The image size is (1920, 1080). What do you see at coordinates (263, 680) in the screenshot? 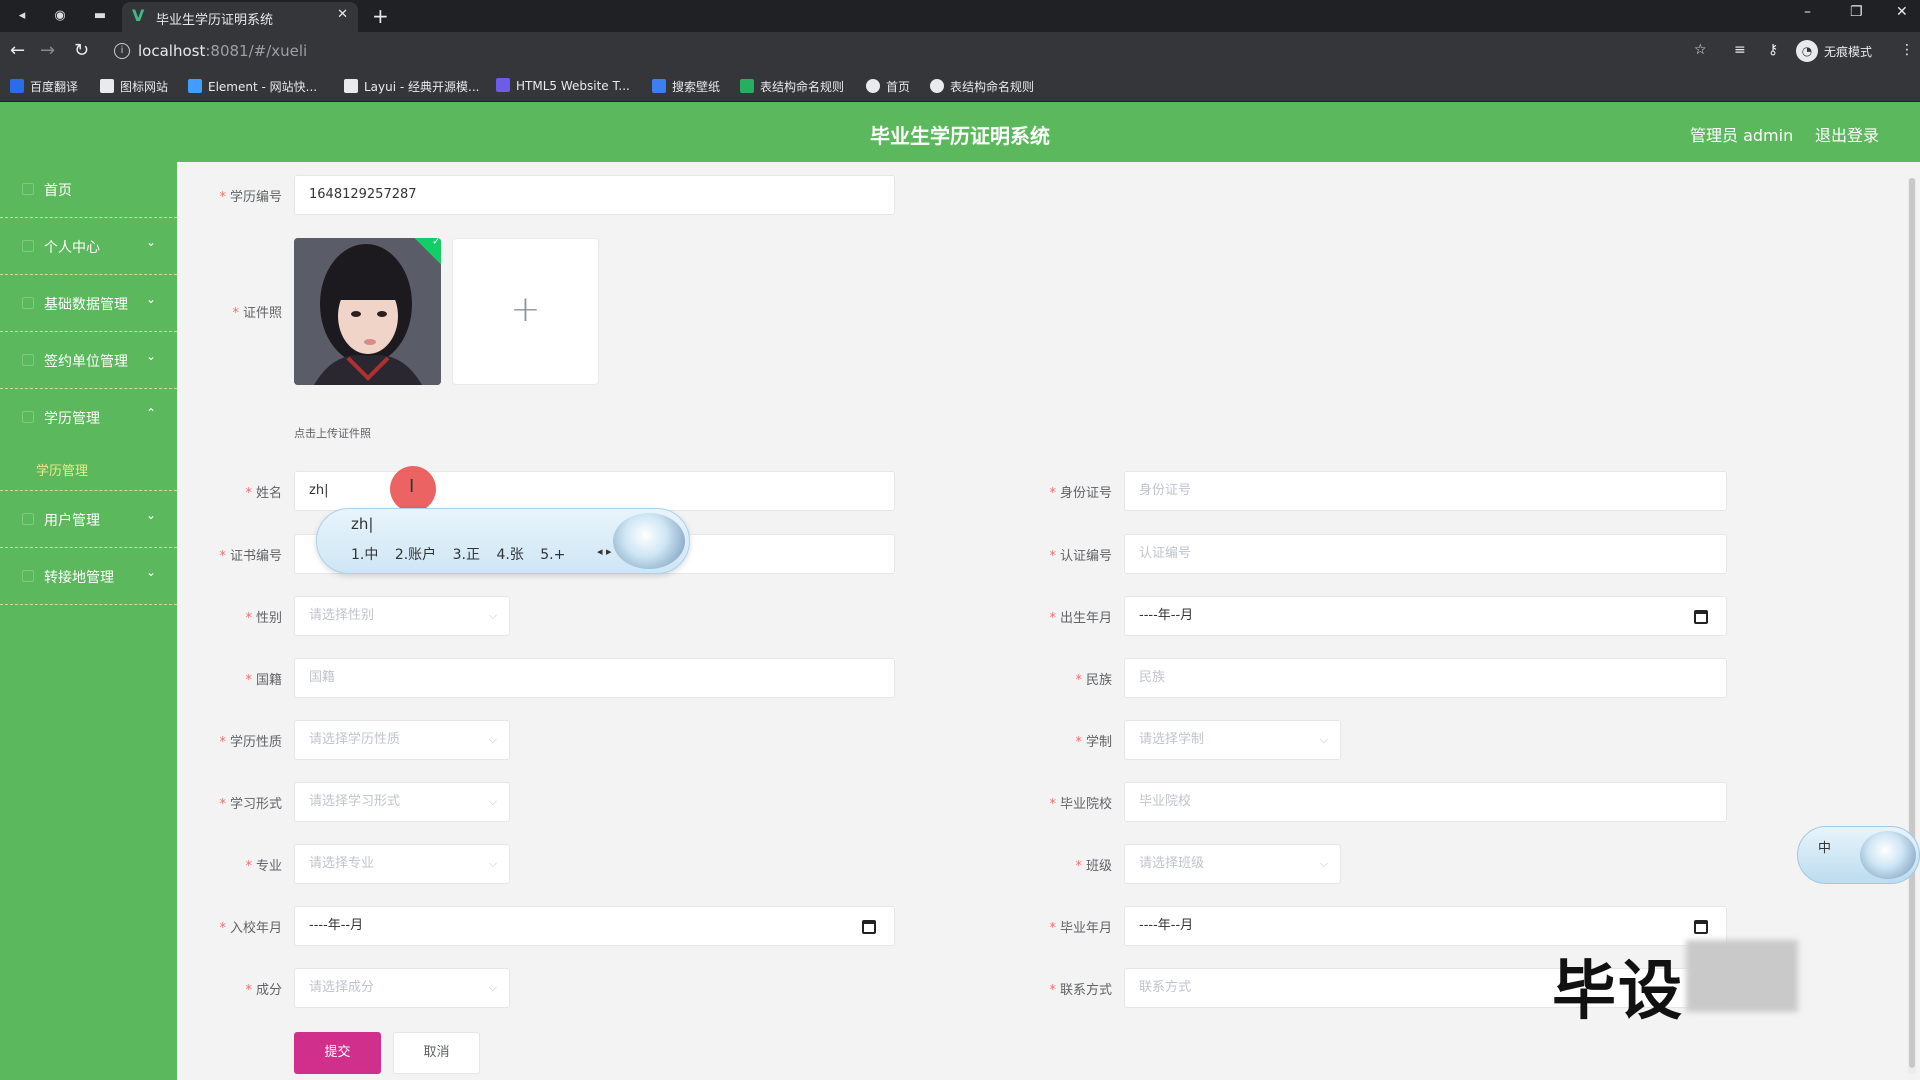
I see `nationality-label: * 国籍` at bounding box center [263, 680].